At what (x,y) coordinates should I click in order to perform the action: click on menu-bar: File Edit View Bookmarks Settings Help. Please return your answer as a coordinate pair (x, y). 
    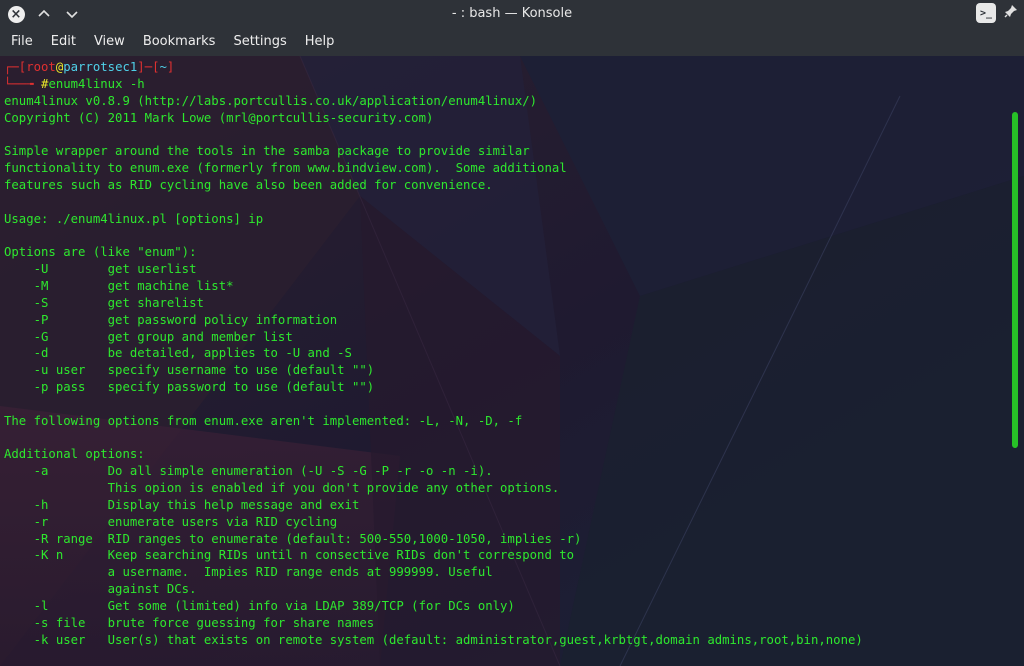
    Looking at the image, I should click on (512, 42).